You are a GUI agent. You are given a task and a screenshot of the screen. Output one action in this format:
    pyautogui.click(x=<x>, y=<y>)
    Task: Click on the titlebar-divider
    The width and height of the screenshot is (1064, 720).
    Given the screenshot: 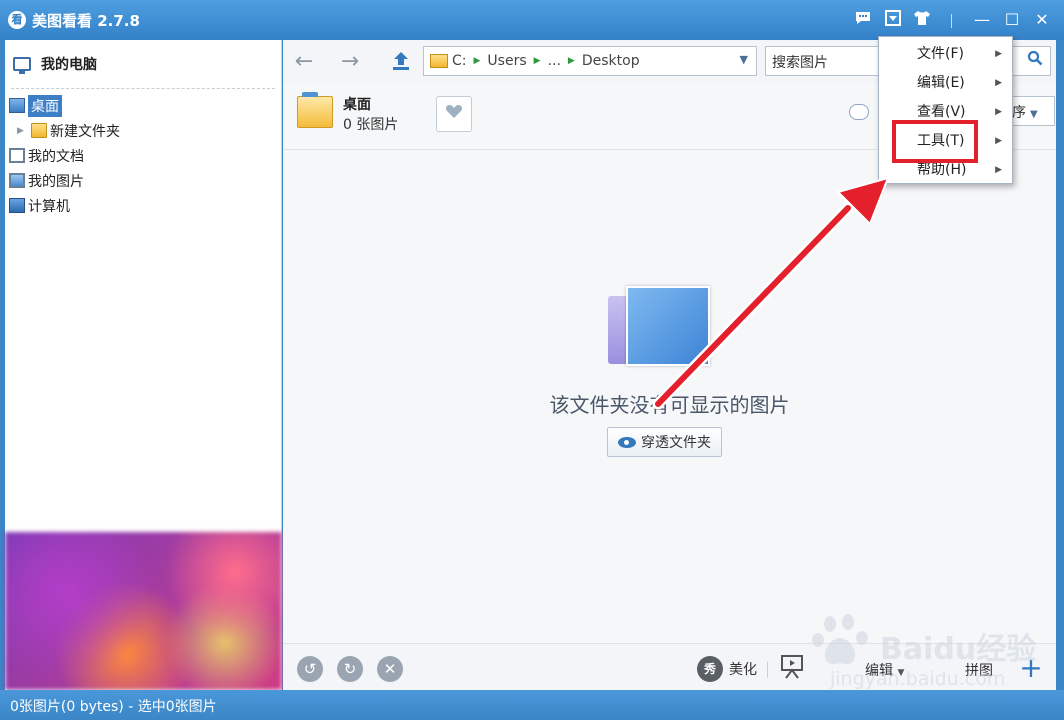 What is the action you would take?
    pyautogui.click(x=951, y=21)
    